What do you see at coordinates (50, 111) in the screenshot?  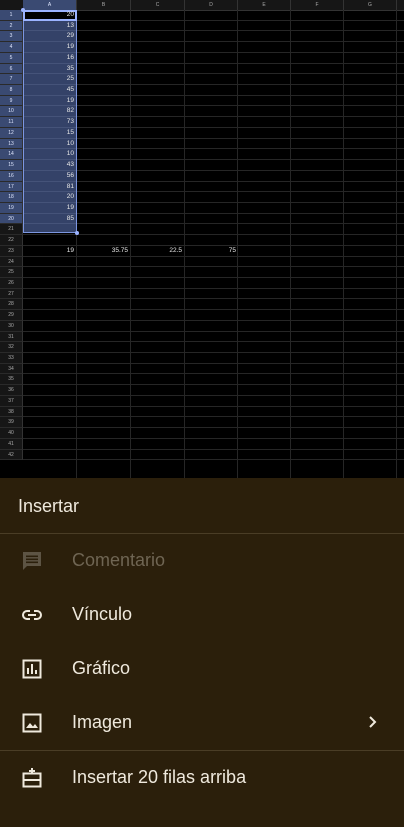 I see `cell-a10: 82` at bounding box center [50, 111].